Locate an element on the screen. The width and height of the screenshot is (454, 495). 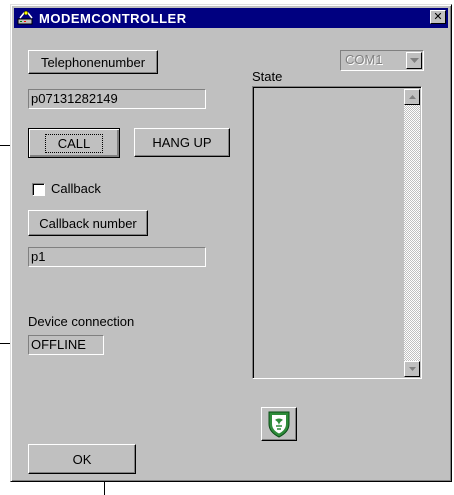
call-button-label: CALL is located at coordinates (74, 143).